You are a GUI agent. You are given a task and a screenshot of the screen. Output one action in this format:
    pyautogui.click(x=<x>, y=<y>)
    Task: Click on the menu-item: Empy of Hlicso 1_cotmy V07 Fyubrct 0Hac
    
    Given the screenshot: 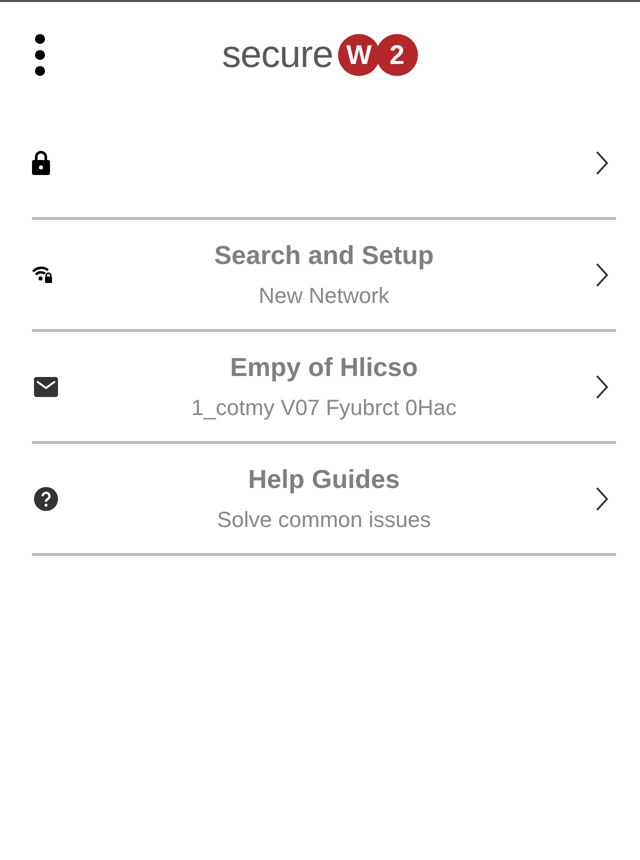 What is the action you would take?
    pyautogui.click(x=324, y=386)
    